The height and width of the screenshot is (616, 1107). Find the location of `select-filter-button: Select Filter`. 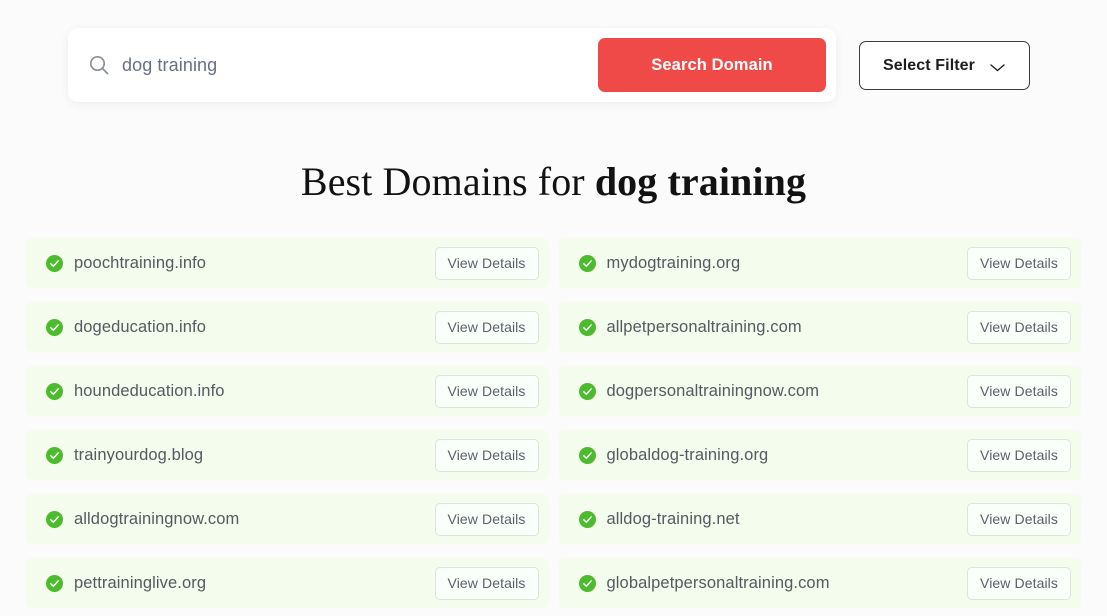

select-filter-button: Select Filter is located at coordinates (944, 65).